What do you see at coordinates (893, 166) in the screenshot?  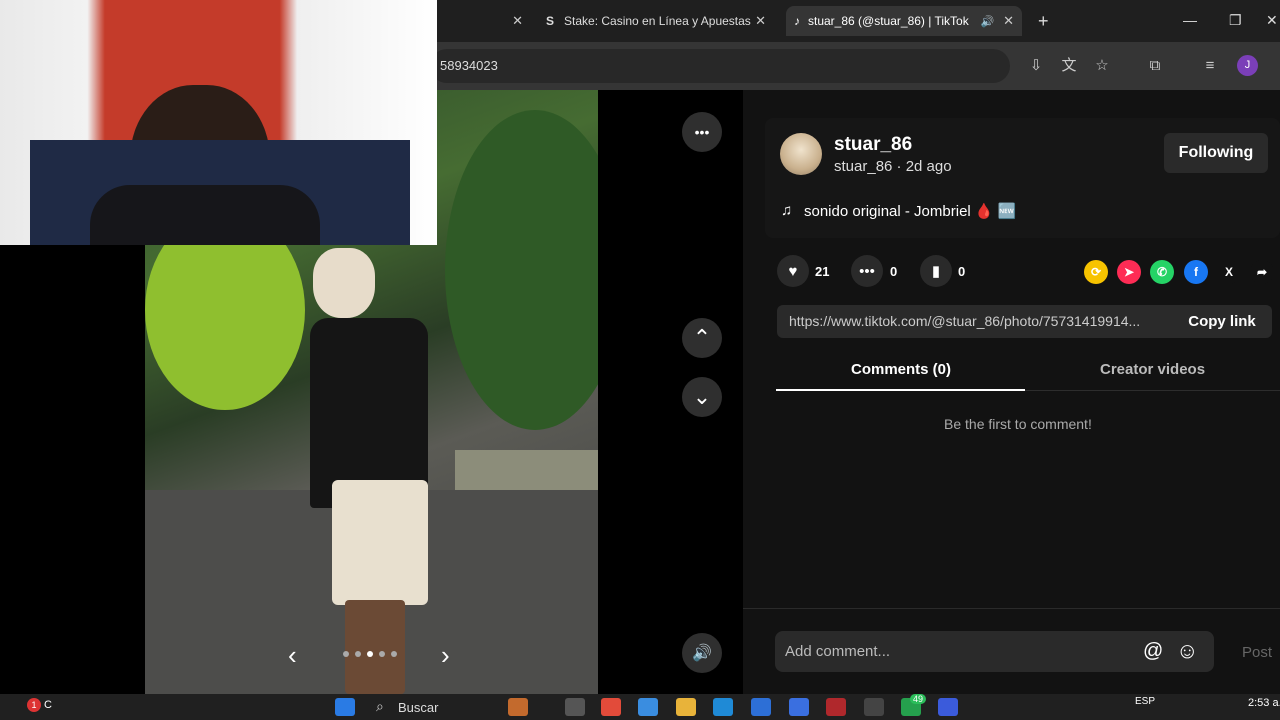 I see `author-meta: stuar_86 · 2d ago` at bounding box center [893, 166].